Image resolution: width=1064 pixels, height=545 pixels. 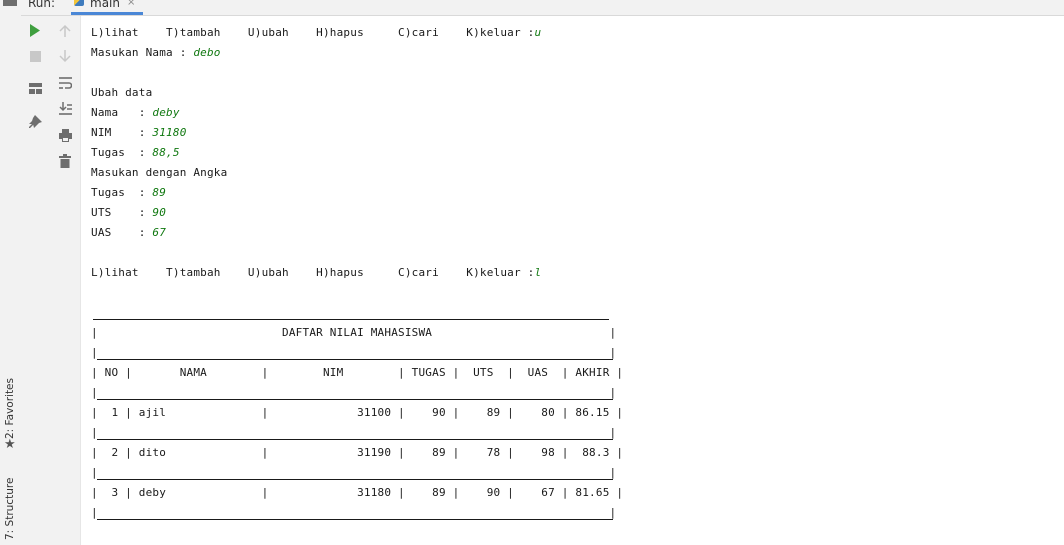 I want to click on scroll-to-end-icon, so click(x=65, y=108).